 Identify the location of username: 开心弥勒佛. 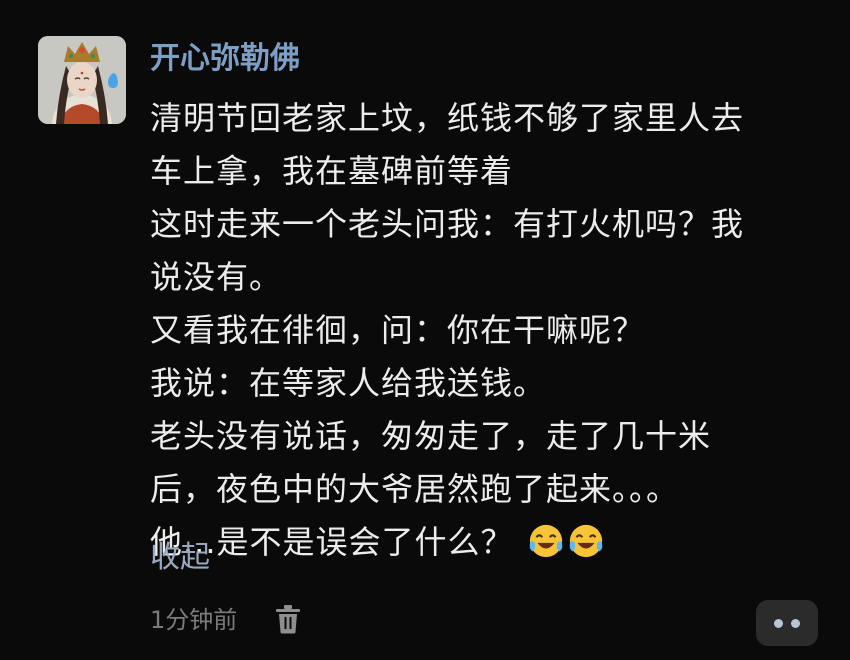
(225, 59).